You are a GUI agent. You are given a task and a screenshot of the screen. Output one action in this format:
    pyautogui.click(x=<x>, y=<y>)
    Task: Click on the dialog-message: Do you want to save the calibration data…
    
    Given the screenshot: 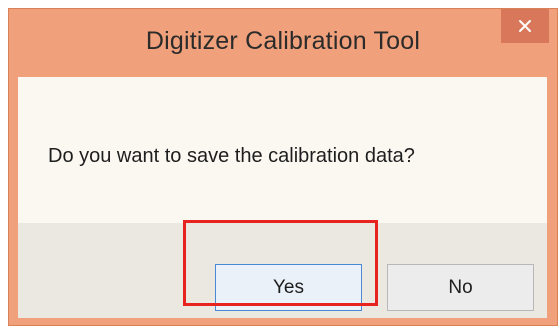 What is the action you would take?
    pyautogui.click(x=231, y=156)
    